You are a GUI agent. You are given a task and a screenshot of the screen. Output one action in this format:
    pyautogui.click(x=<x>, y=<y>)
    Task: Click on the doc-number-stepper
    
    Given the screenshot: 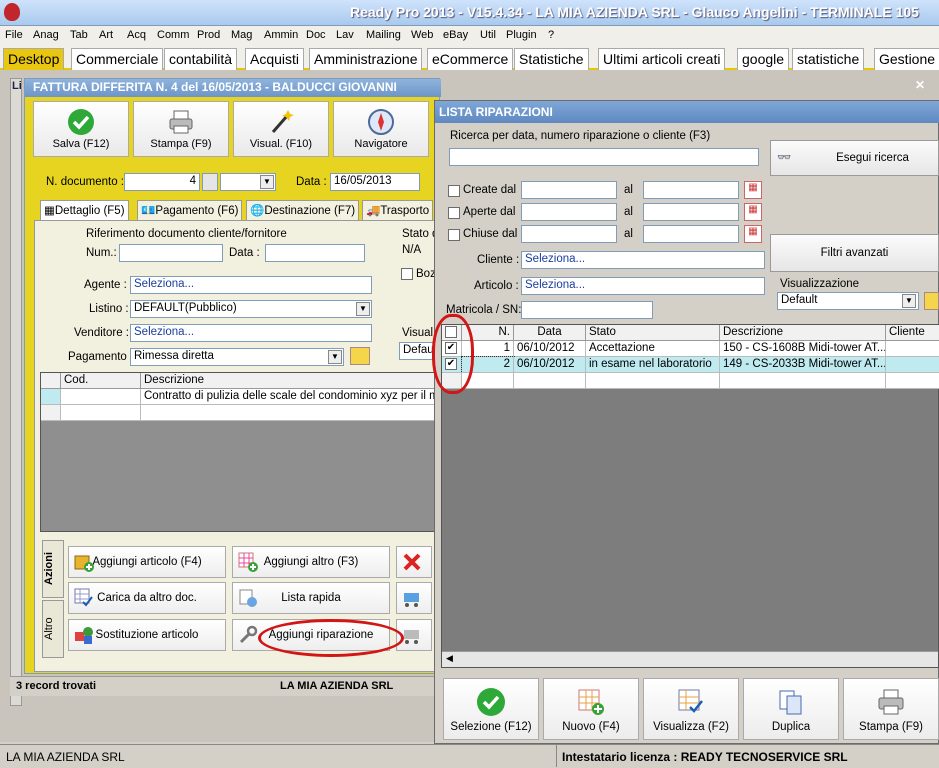 What is the action you would take?
    pyautogui.click(x=210, y=182)
    